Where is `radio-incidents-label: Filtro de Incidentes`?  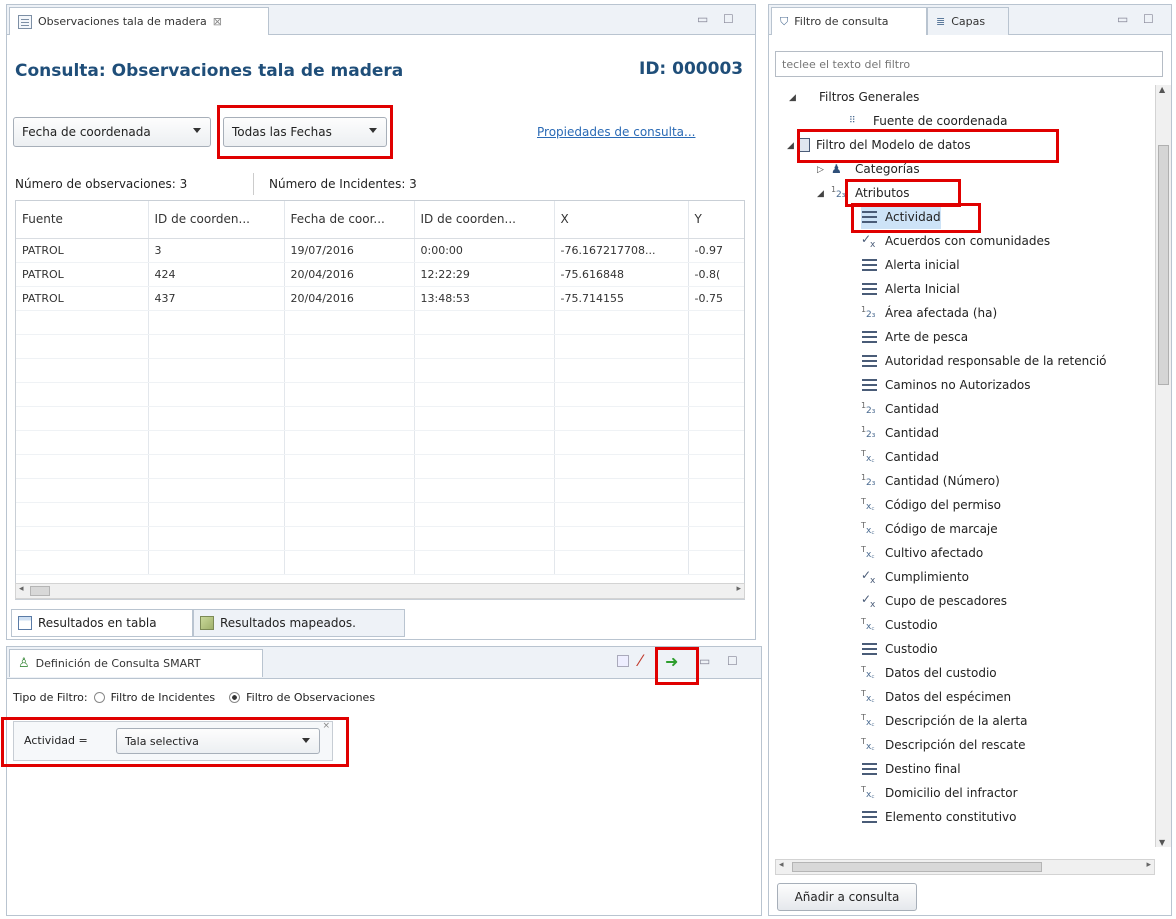
radio-incidents-label: Filtro de Incidentes is located at coordinates (163, 697).